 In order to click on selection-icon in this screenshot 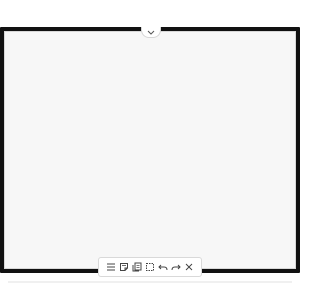, I will do `click(150, 267)`.